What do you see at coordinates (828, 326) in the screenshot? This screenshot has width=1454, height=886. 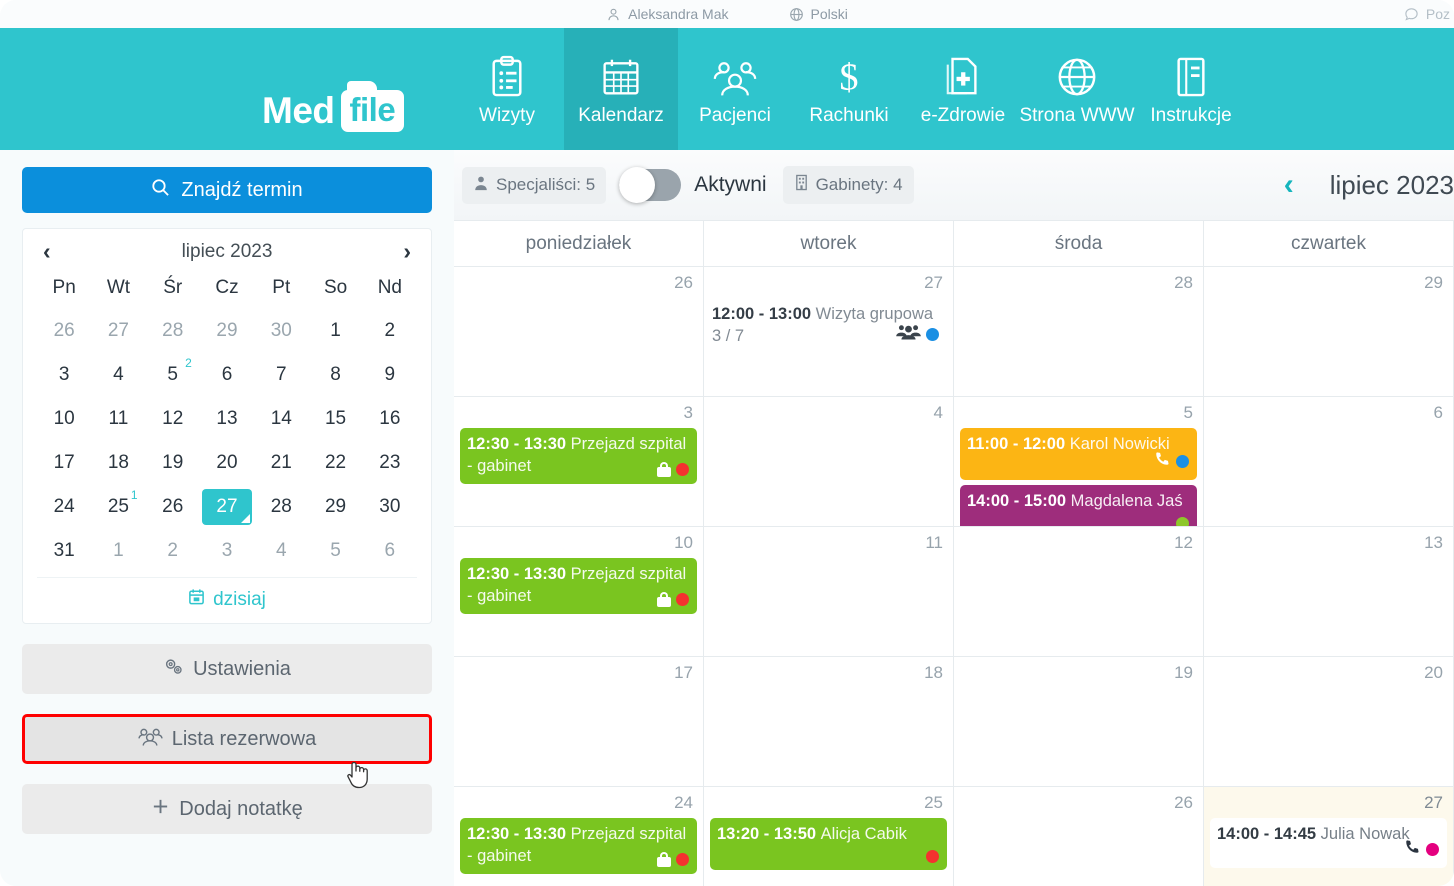 I see `calendar-event: 12:00 - 13:00 Wizyta grupowa 3 / 7` at bounding box center [828, 326].